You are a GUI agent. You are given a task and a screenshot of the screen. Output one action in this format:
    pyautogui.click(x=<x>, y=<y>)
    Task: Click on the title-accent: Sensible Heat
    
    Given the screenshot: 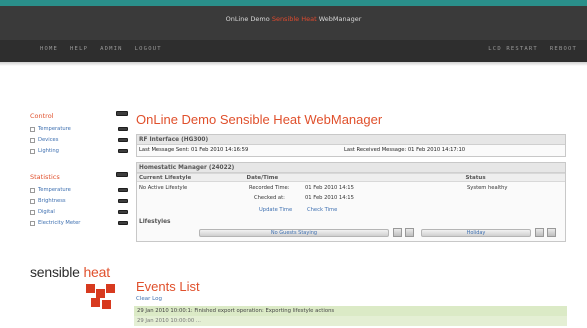 What is the action you would take?
    pyautogui.click(x=294, y=19)
    